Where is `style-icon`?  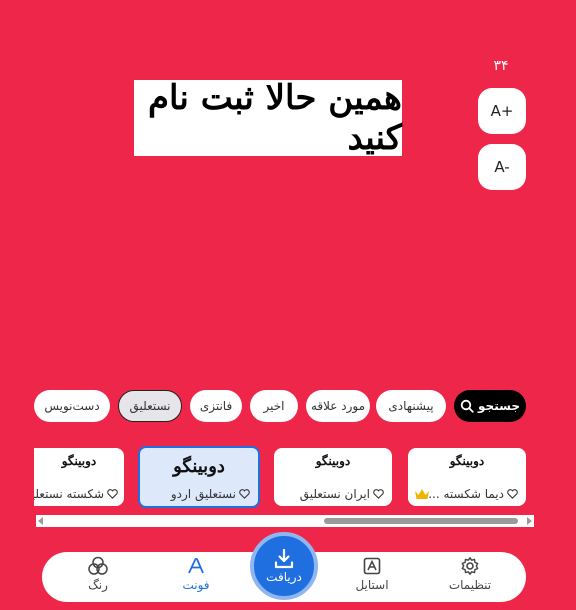 style-icon is located at coordinates (372, 566).